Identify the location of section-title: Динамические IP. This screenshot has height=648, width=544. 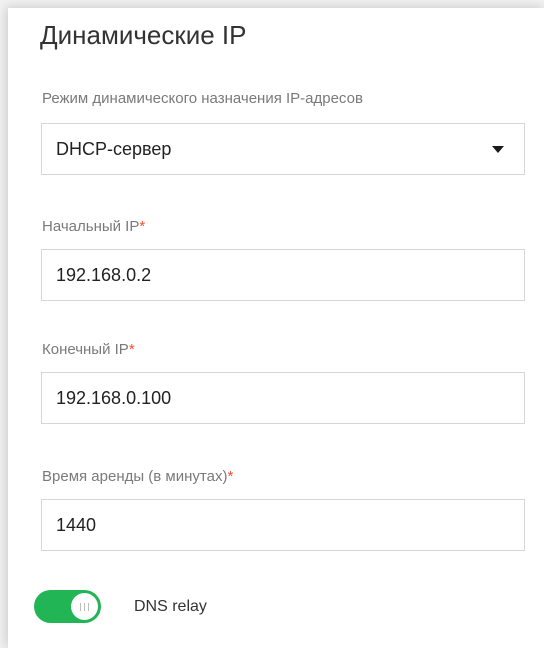
(143, 35).